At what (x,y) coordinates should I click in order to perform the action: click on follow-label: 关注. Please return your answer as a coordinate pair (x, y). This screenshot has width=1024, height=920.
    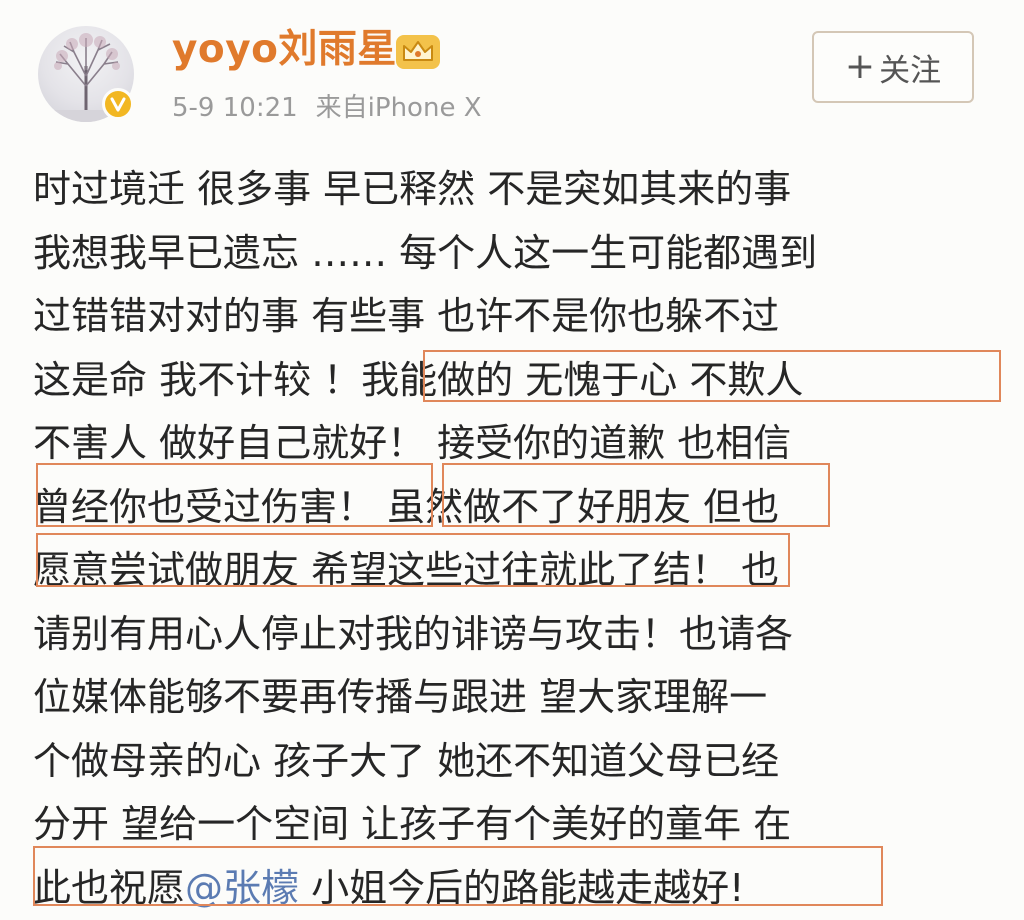
    Looking at the image, I should click on (910, 67).